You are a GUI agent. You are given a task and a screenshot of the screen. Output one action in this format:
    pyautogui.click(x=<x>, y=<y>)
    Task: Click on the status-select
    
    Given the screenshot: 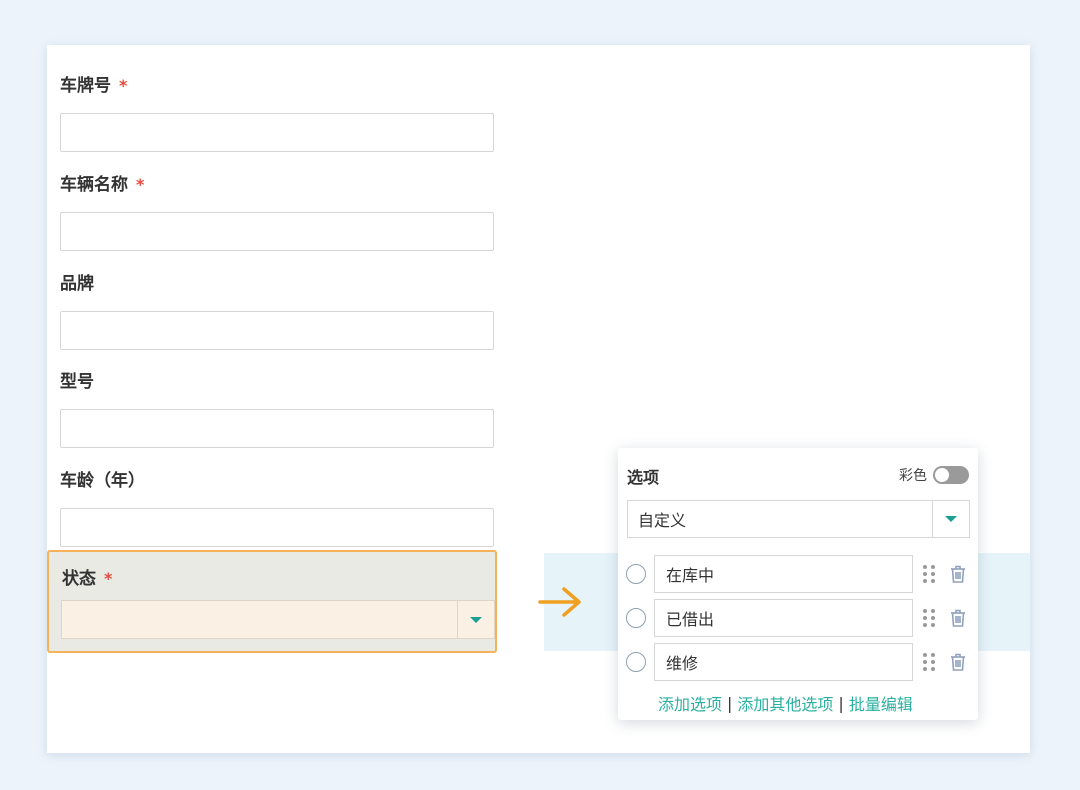 What is the action you would take?
    pyautogui.click(x=278, y=619)
    